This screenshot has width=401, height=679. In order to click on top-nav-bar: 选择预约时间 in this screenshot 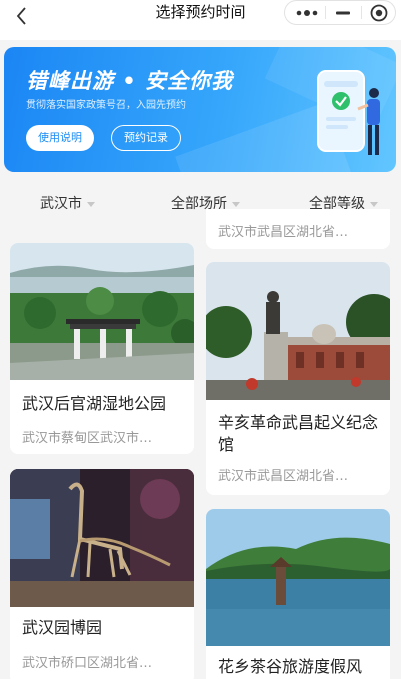, I will do `click(200, 20)`.